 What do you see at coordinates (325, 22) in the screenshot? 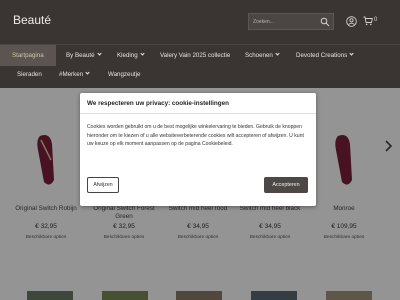
I see `search-icon` at bounding box center [325, 22].